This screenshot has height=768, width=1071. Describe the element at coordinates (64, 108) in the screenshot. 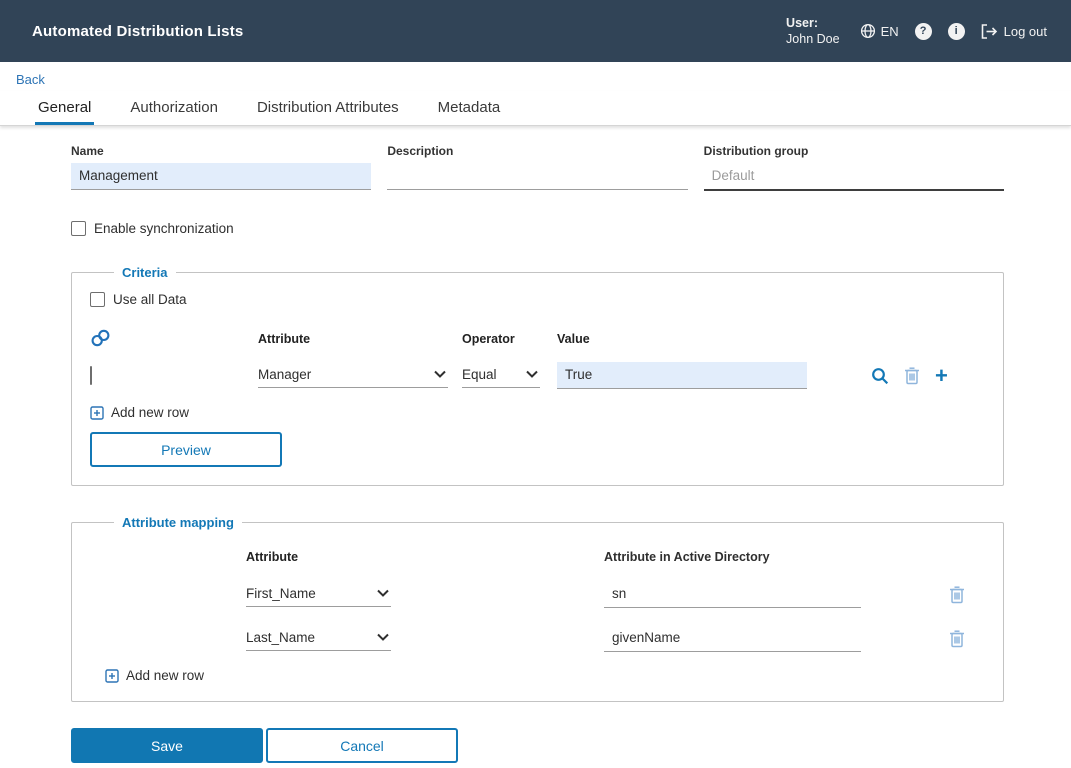

I see `tab-general: General` at that location.